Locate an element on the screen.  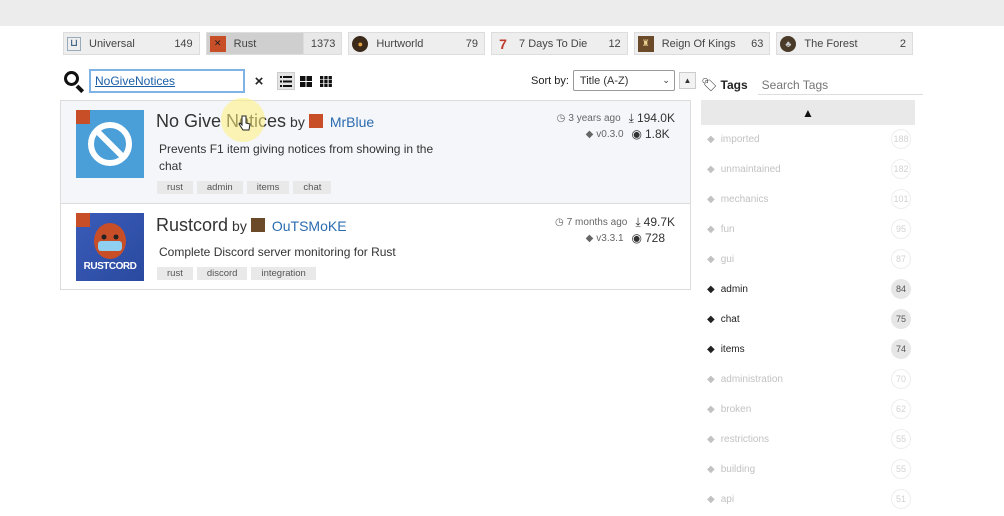
tag-name: building is located at coordinates (738, 469).